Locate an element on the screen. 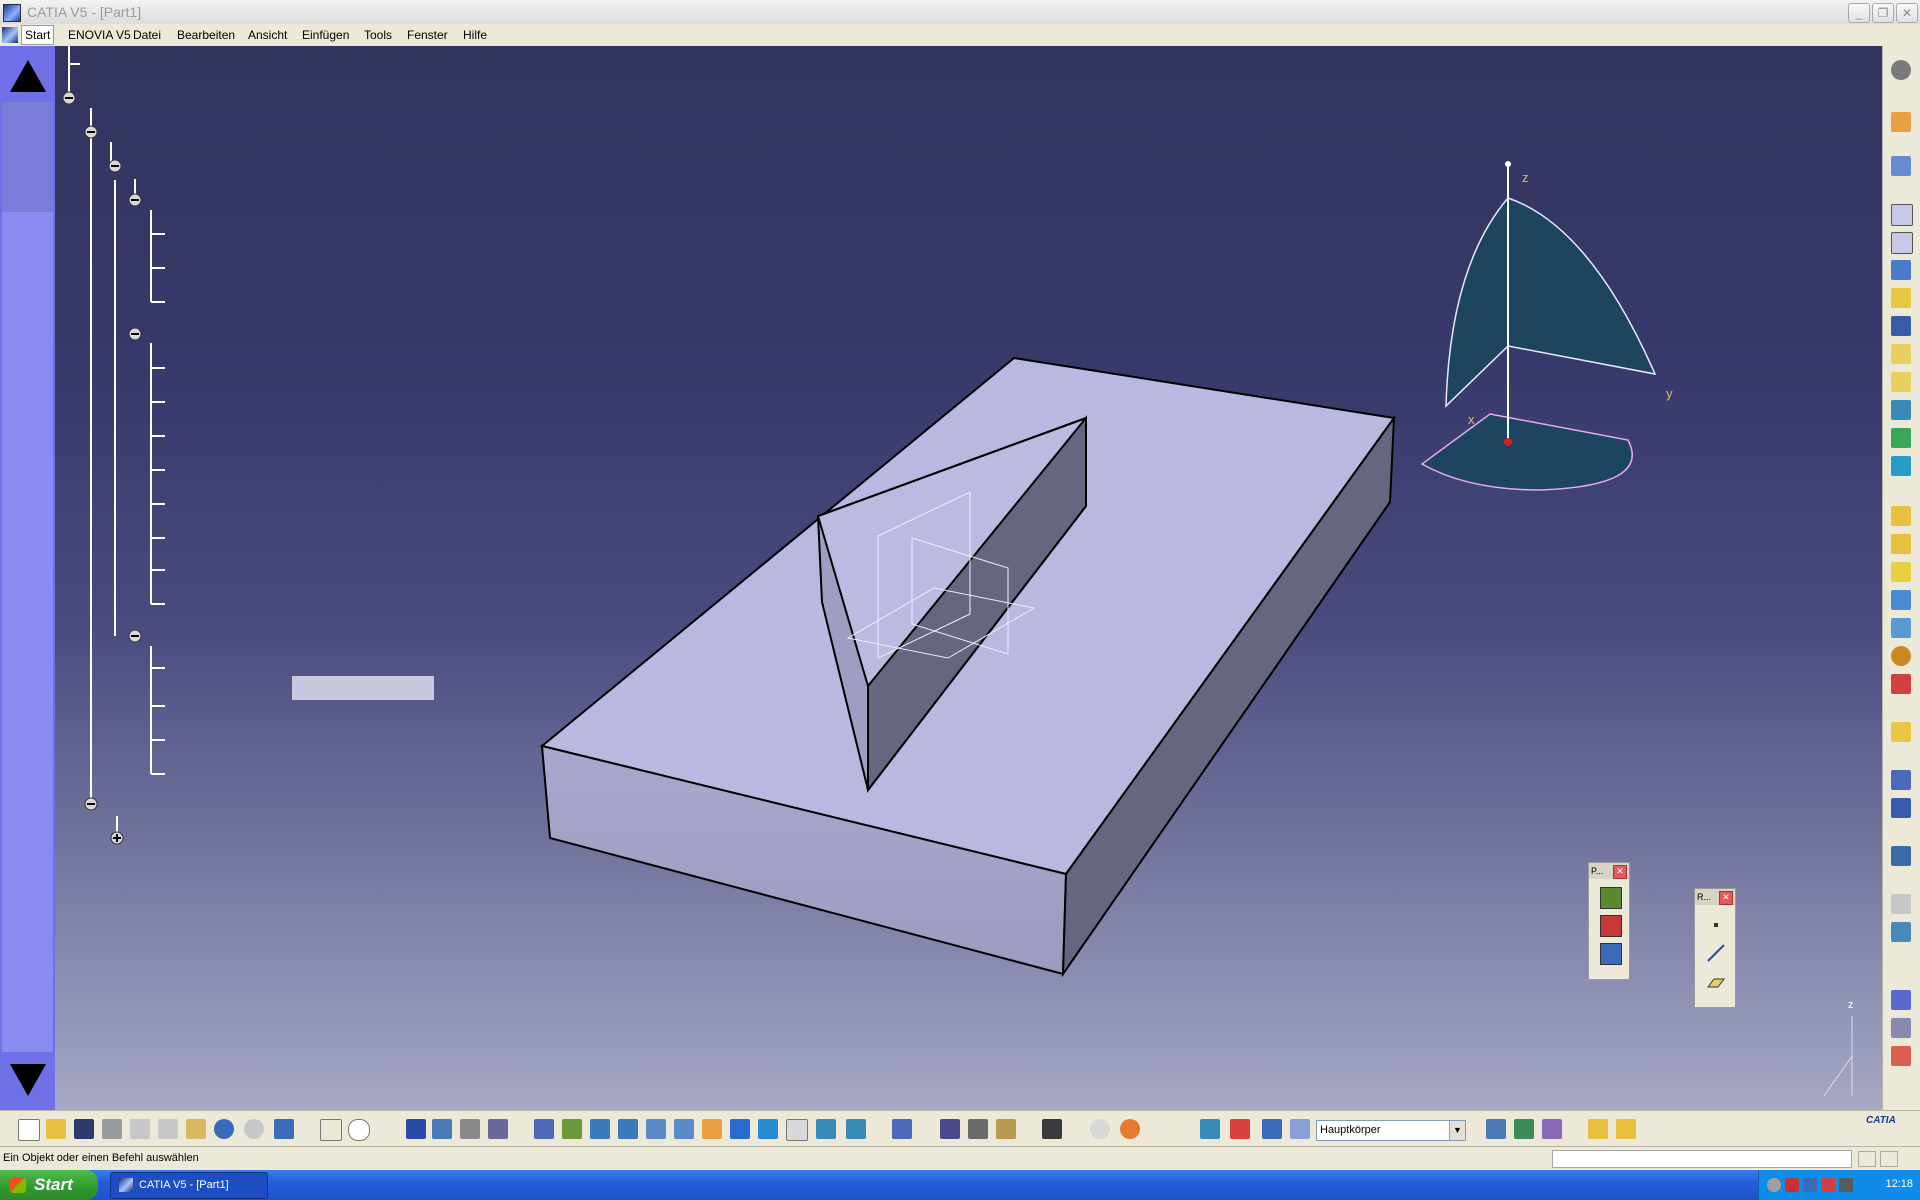 The height and width of the screenshot is (1200, 1920). line-icon is located at coordinates (1716, 953).